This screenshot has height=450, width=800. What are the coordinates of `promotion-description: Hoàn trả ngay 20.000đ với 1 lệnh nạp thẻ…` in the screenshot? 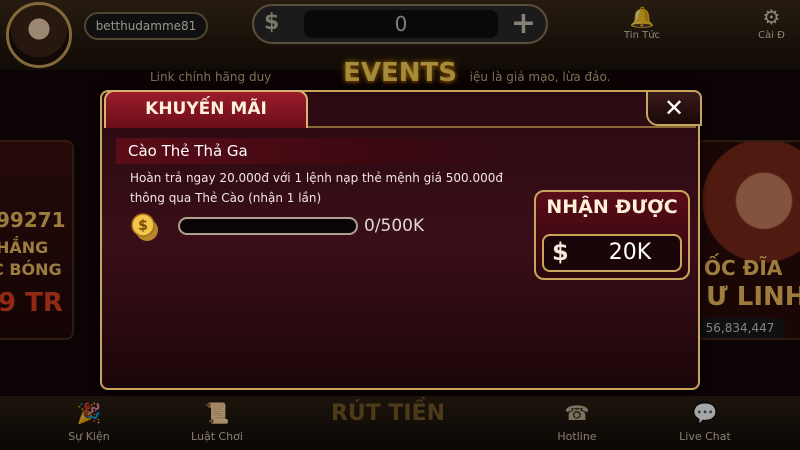 It's located at (316, 188).